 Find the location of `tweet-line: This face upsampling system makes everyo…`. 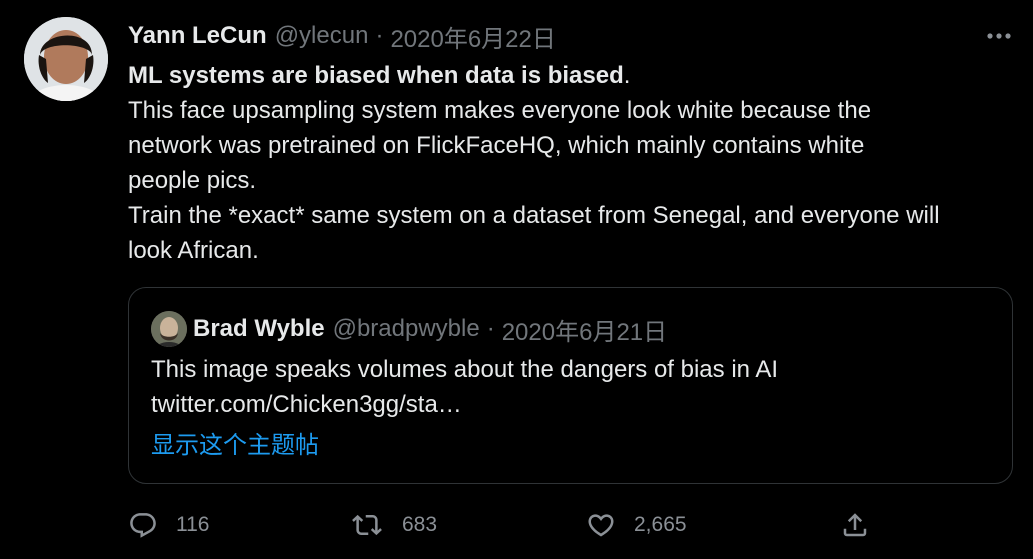

tweet-line: This face upsampling system makes everyo… is located at coordinates (500, 110).